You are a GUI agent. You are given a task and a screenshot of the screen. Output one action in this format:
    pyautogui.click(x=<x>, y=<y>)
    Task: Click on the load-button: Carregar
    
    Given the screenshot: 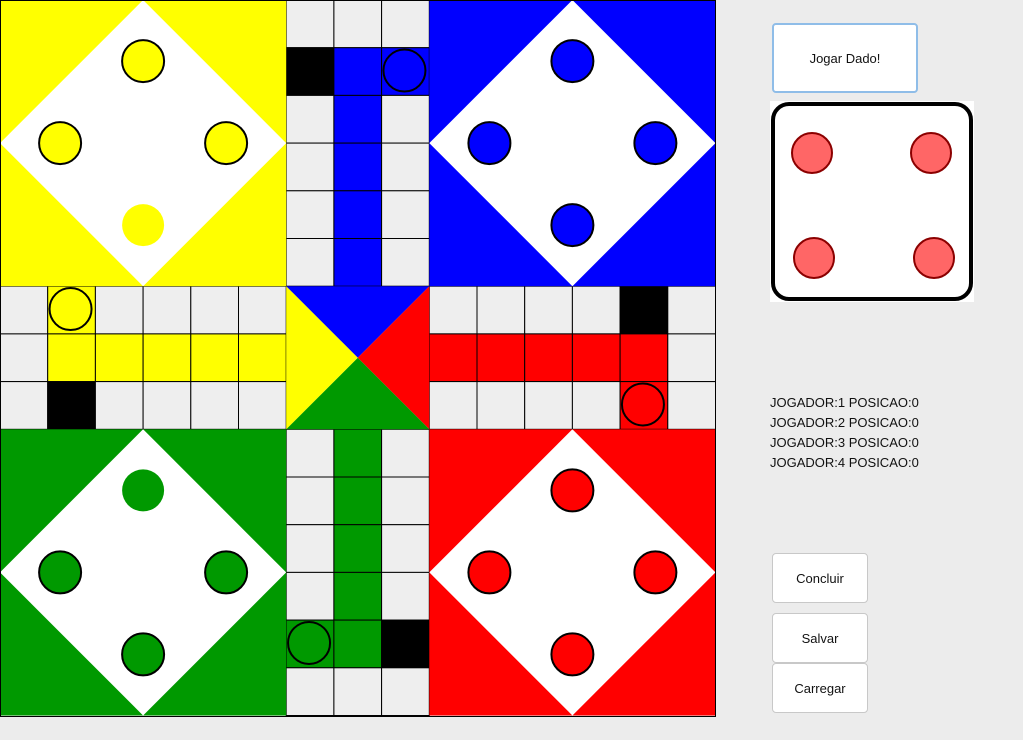 What is the action you would take?
    pyautogui.click(x=820, y=688)
    